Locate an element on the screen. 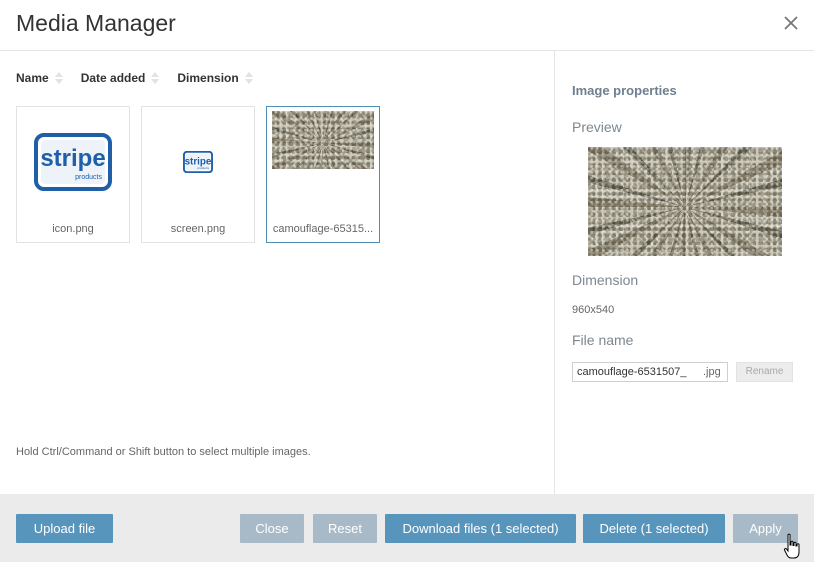  dialog-title: Media Manager is located at coordinates (96, 23).